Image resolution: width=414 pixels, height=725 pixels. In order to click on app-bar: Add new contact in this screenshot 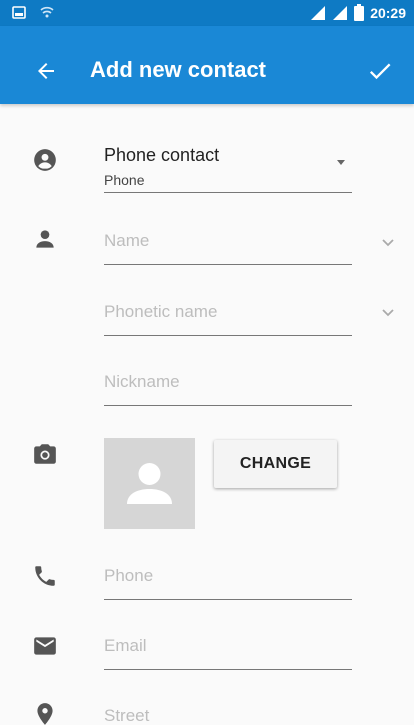, I will do `click(207, 65)`.